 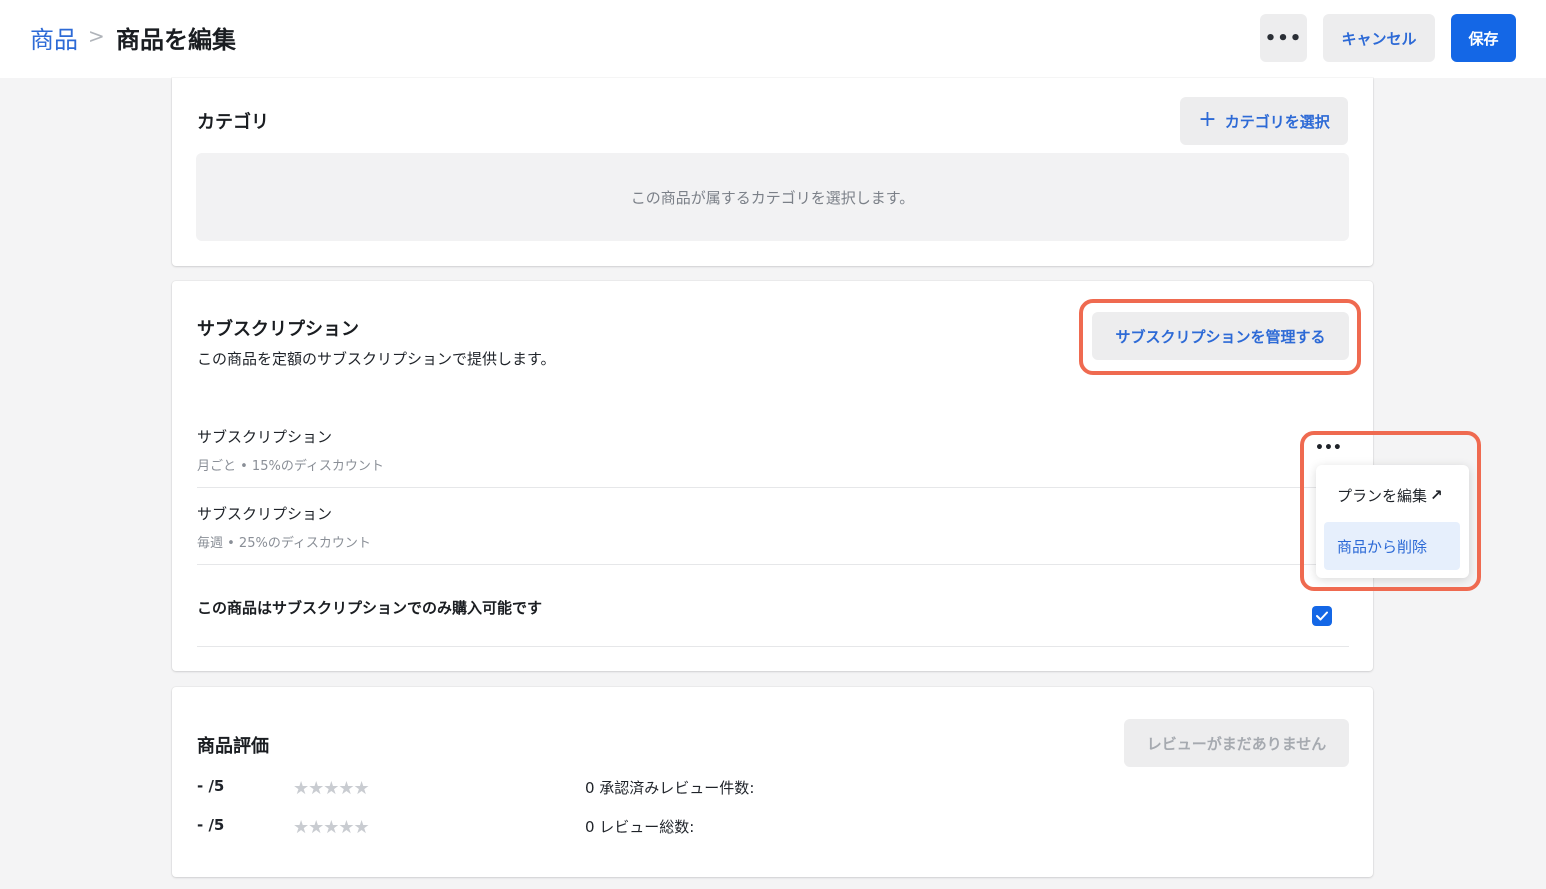 I want to click on more-actions-button: •••, so click(x=1283, y=38).